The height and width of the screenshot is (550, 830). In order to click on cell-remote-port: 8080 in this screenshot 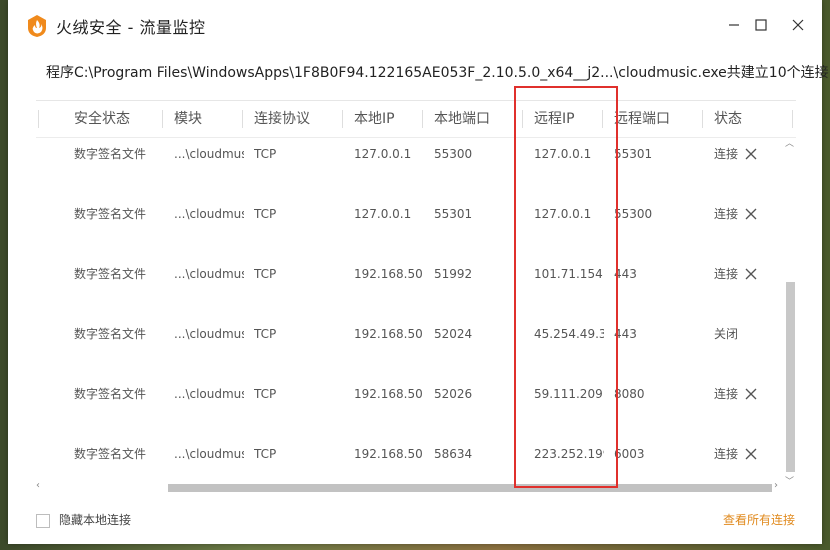, I will do `click(629, 394)`.